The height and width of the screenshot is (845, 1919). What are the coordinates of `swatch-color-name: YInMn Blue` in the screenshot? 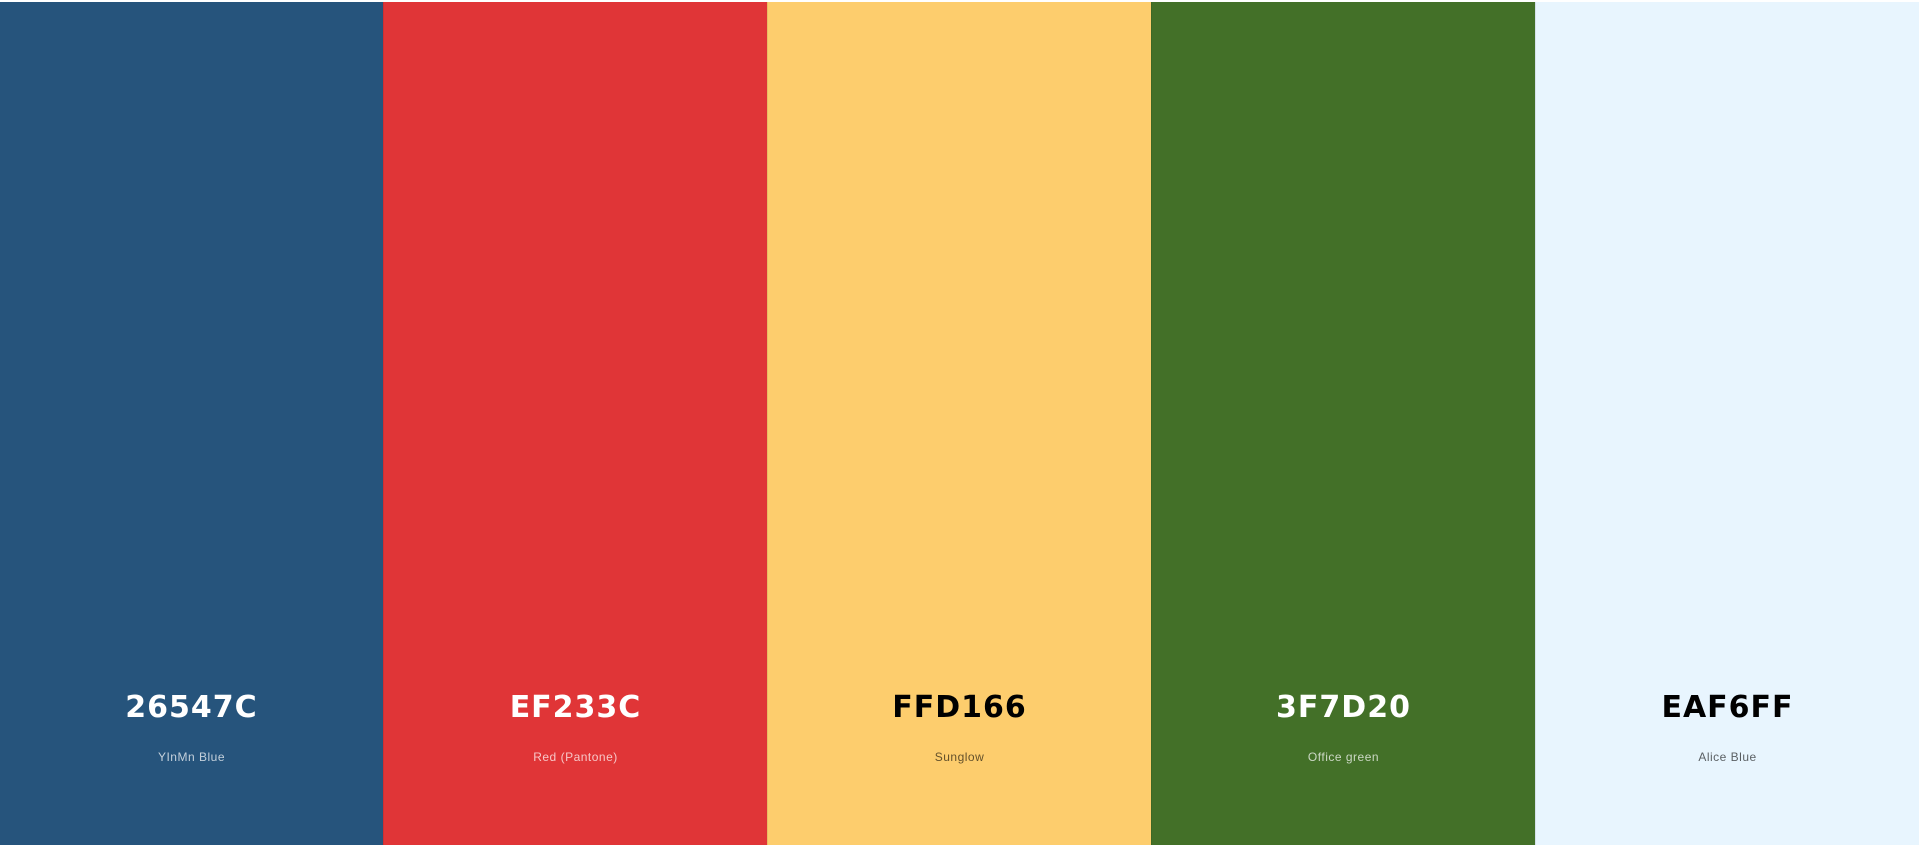 It's located at (191, 757).